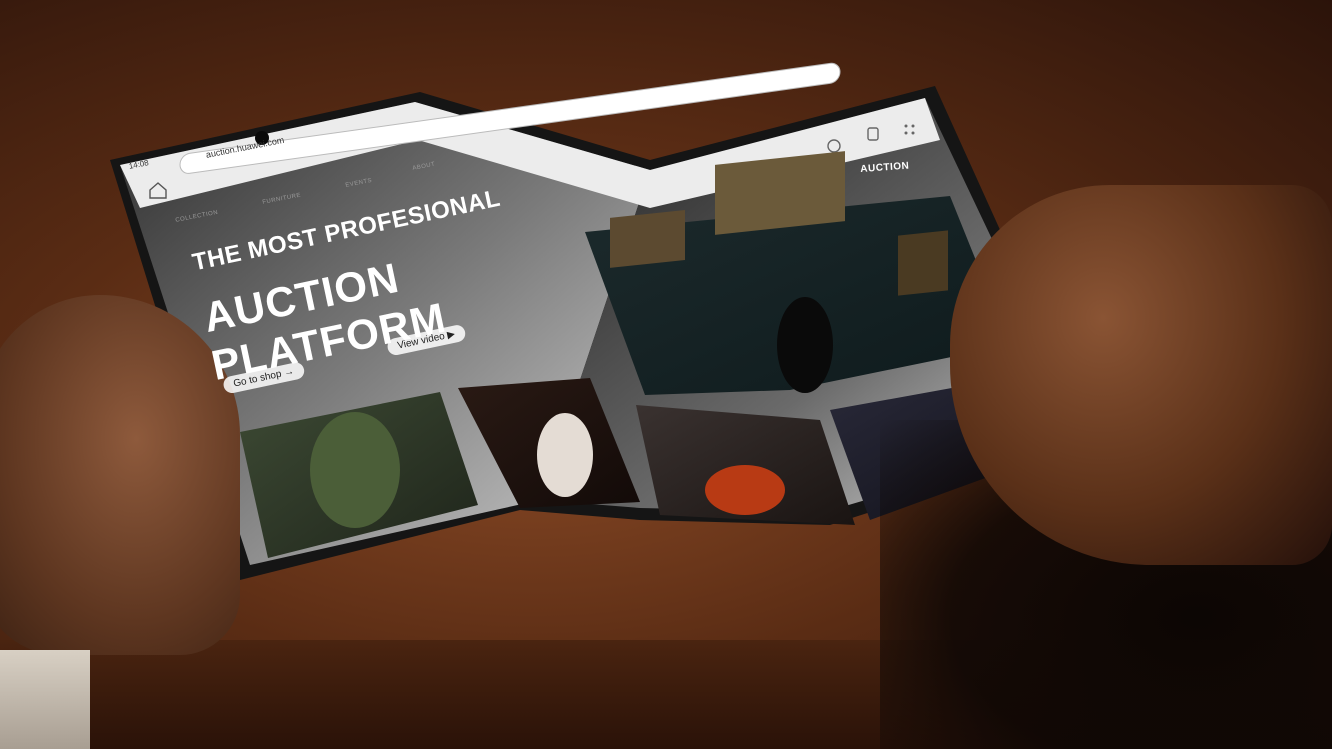 The image size is (1332, 749). I want to click on visitor-silhouette, so click(805, 345).